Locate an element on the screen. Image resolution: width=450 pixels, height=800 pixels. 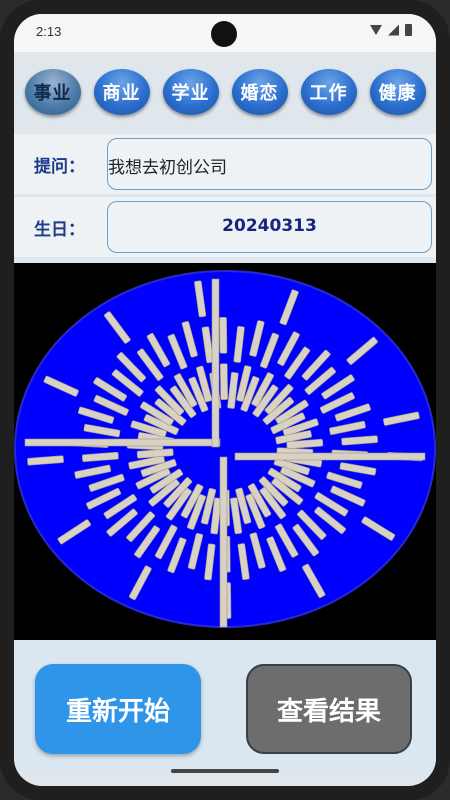
question-row: 提问： 我想去初创公司 is located at coordinates (225, 164).